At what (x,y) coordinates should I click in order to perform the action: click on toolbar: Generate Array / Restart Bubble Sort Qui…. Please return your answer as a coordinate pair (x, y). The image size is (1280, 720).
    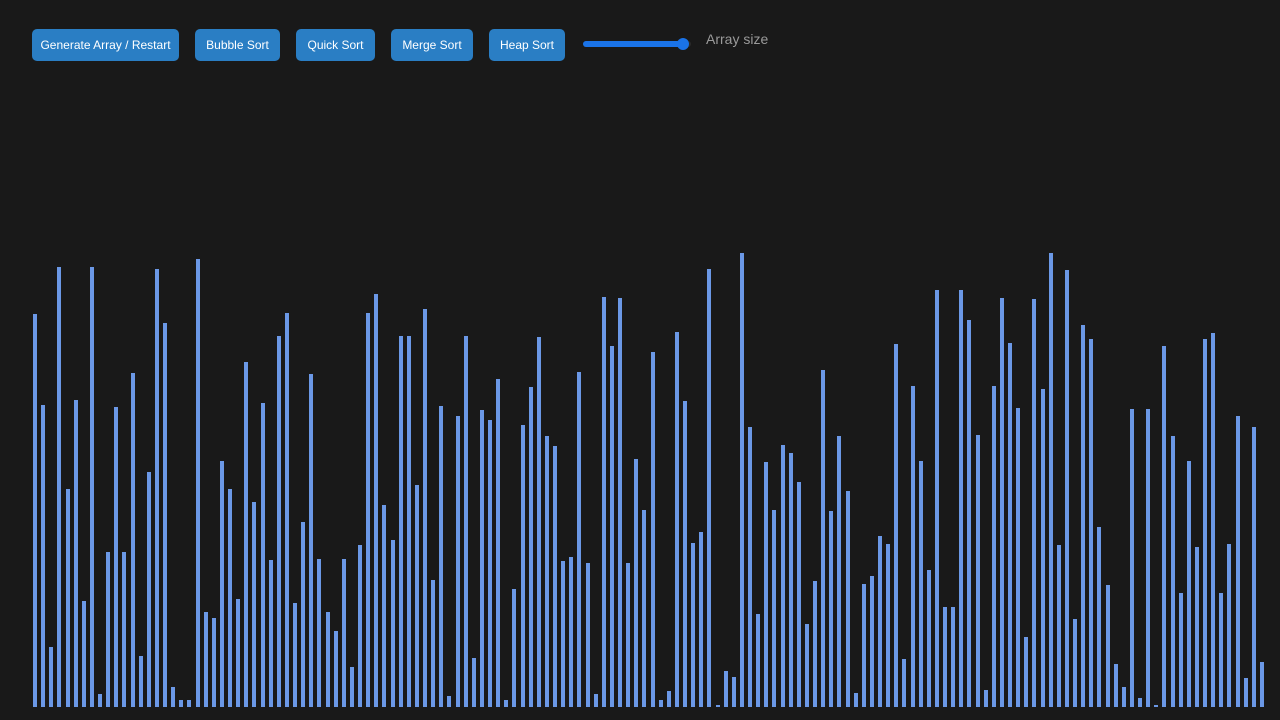
    Looking at the image, I should click on (640, 45).